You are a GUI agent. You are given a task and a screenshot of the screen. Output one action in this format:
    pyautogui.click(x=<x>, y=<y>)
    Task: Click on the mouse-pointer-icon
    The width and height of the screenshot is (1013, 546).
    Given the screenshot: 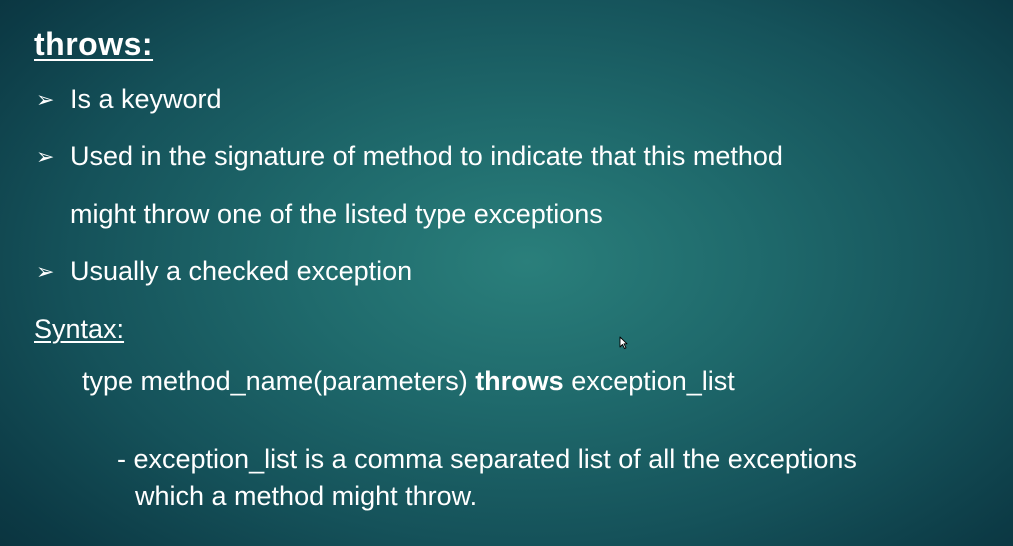 What is the action you would take?
    pyautogui.click(x=623, y=342)
    